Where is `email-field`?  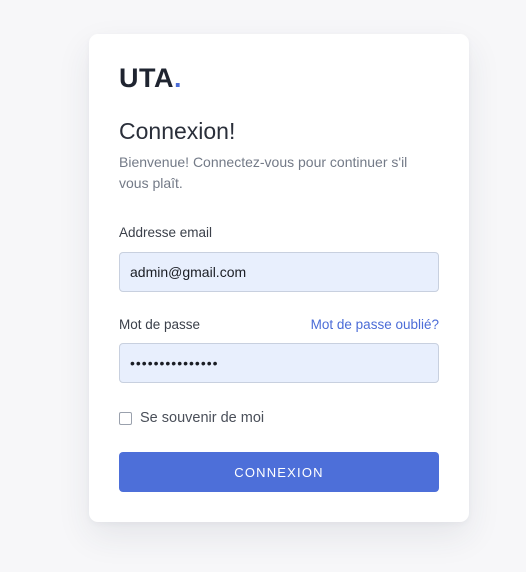 email-field is located at coordinates (279, 272).